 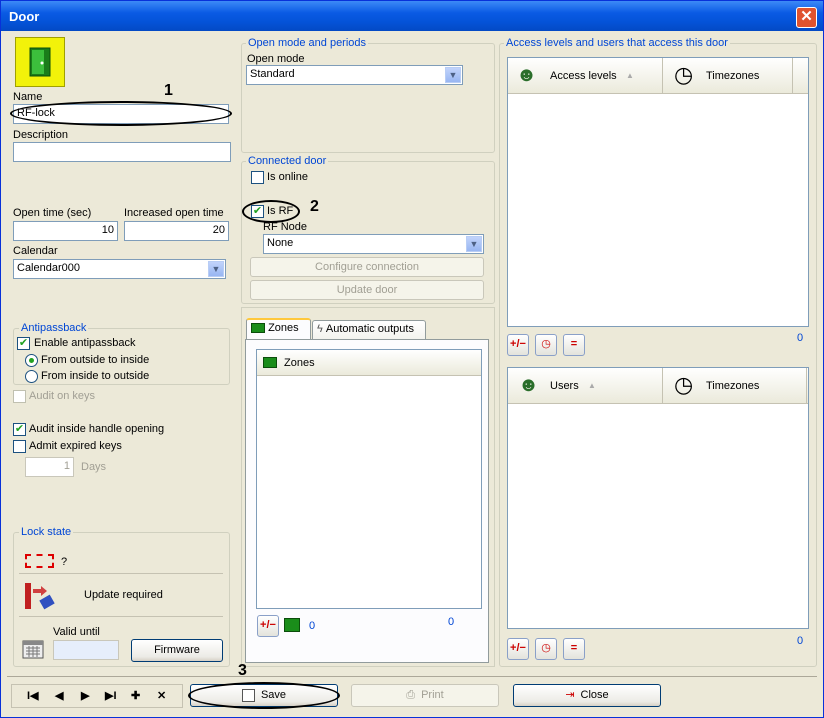 I want to click on valid-until-field, so click(x=86, y=650).